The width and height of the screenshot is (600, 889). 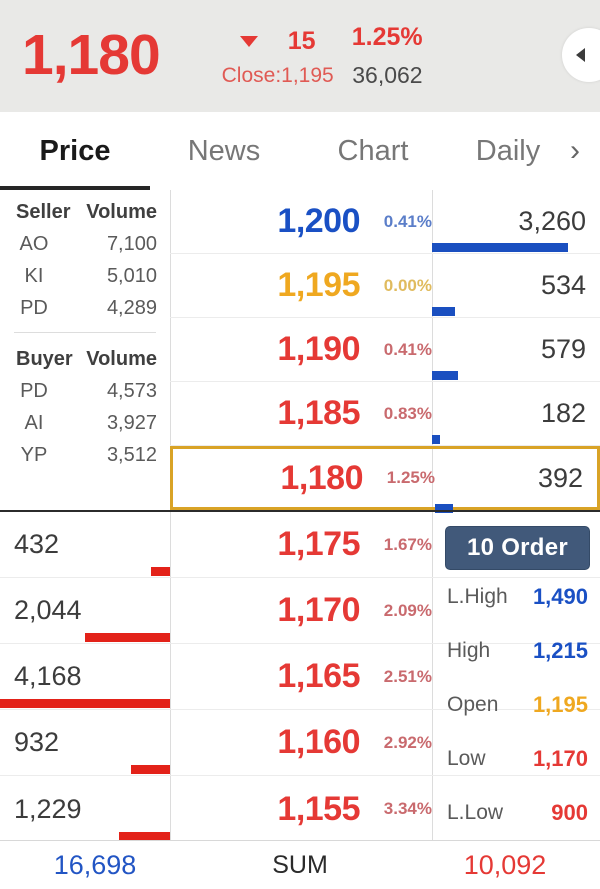 What do you see at coordinates (385, 479) in the screenshot?
I see `ask-row: 1,180 1.25% 392` at bounding box center [385, 479].